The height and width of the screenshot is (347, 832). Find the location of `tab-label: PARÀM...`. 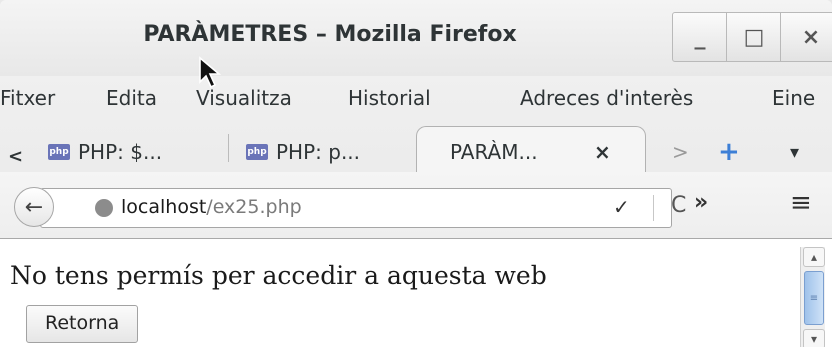

tab-label: PARÀM... is located at coordinates (494, 152).